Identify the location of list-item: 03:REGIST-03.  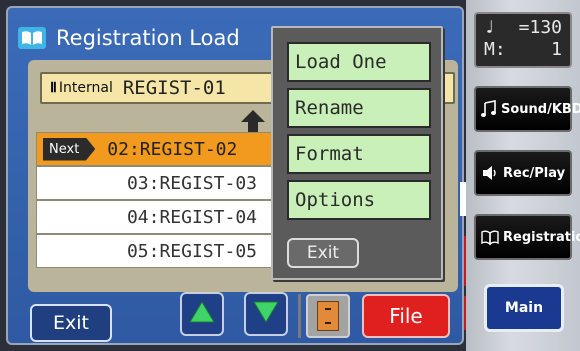
(166, 183).